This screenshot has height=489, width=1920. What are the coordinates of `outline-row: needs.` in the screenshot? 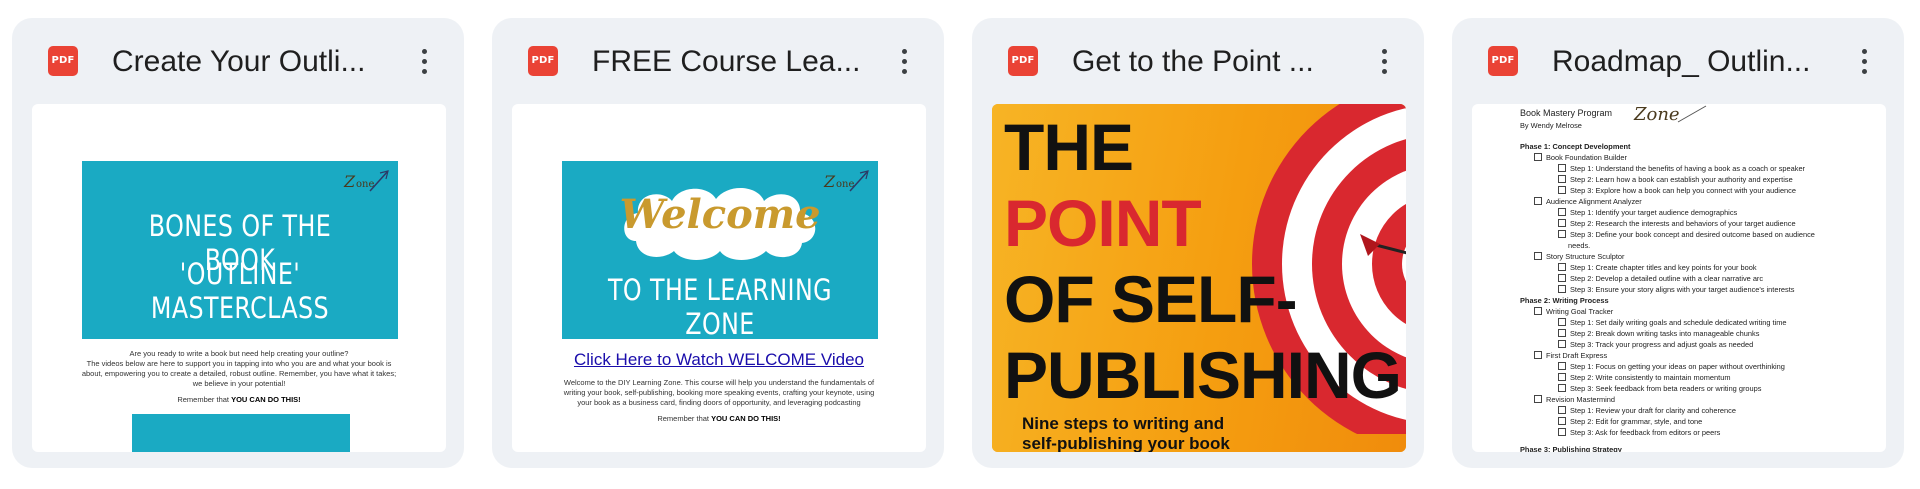 It's located at (1579, 245).